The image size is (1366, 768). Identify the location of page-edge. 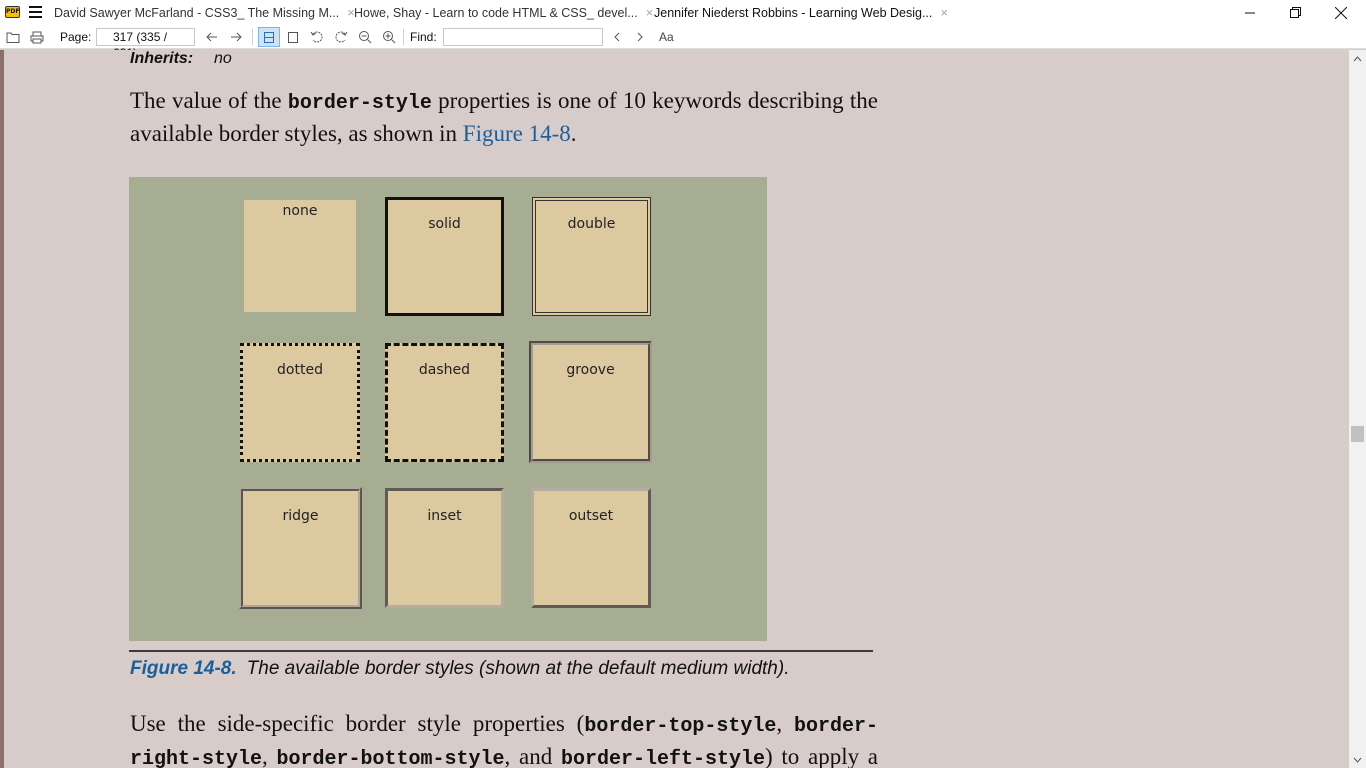
(2, 409).